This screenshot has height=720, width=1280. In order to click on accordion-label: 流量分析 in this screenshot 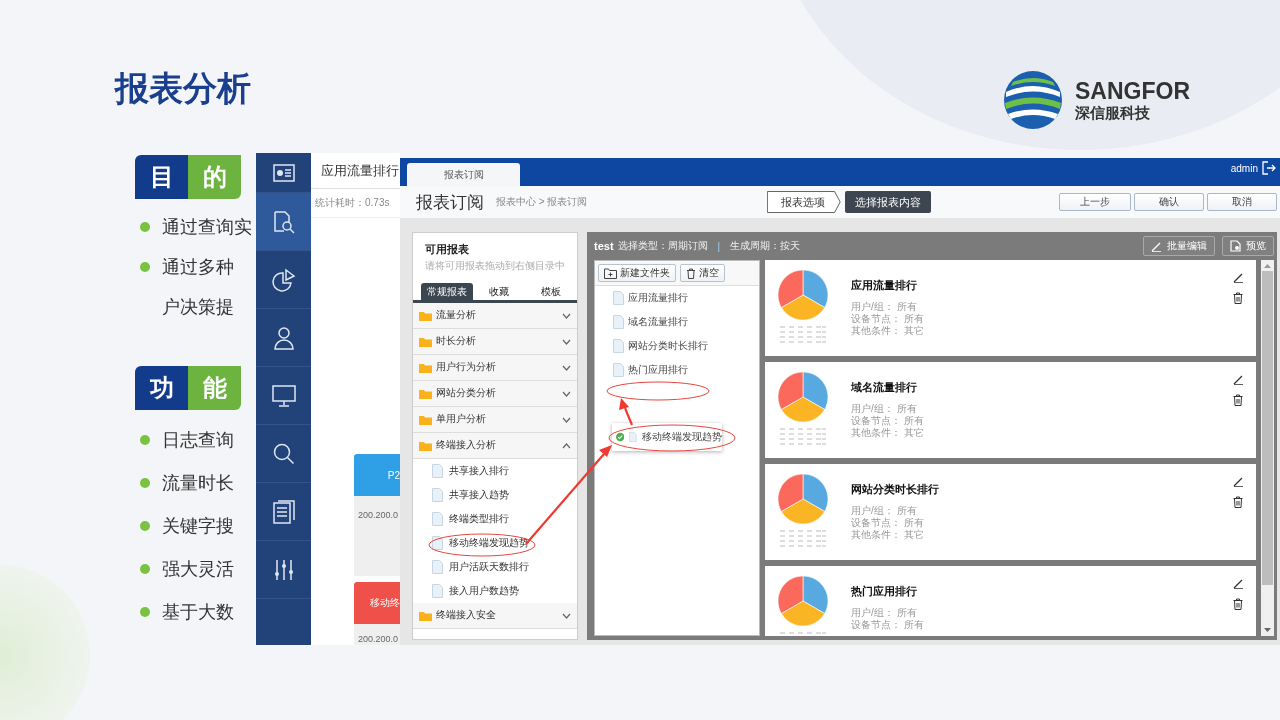, I will do `click(456, 315)`.